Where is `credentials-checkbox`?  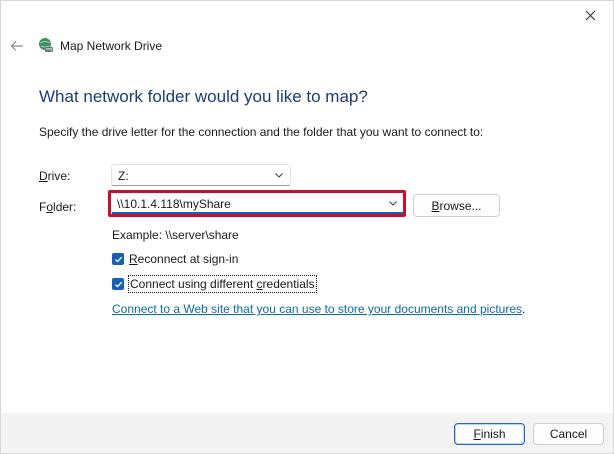 credentials-checkbox is located at coordinates (118, 284).